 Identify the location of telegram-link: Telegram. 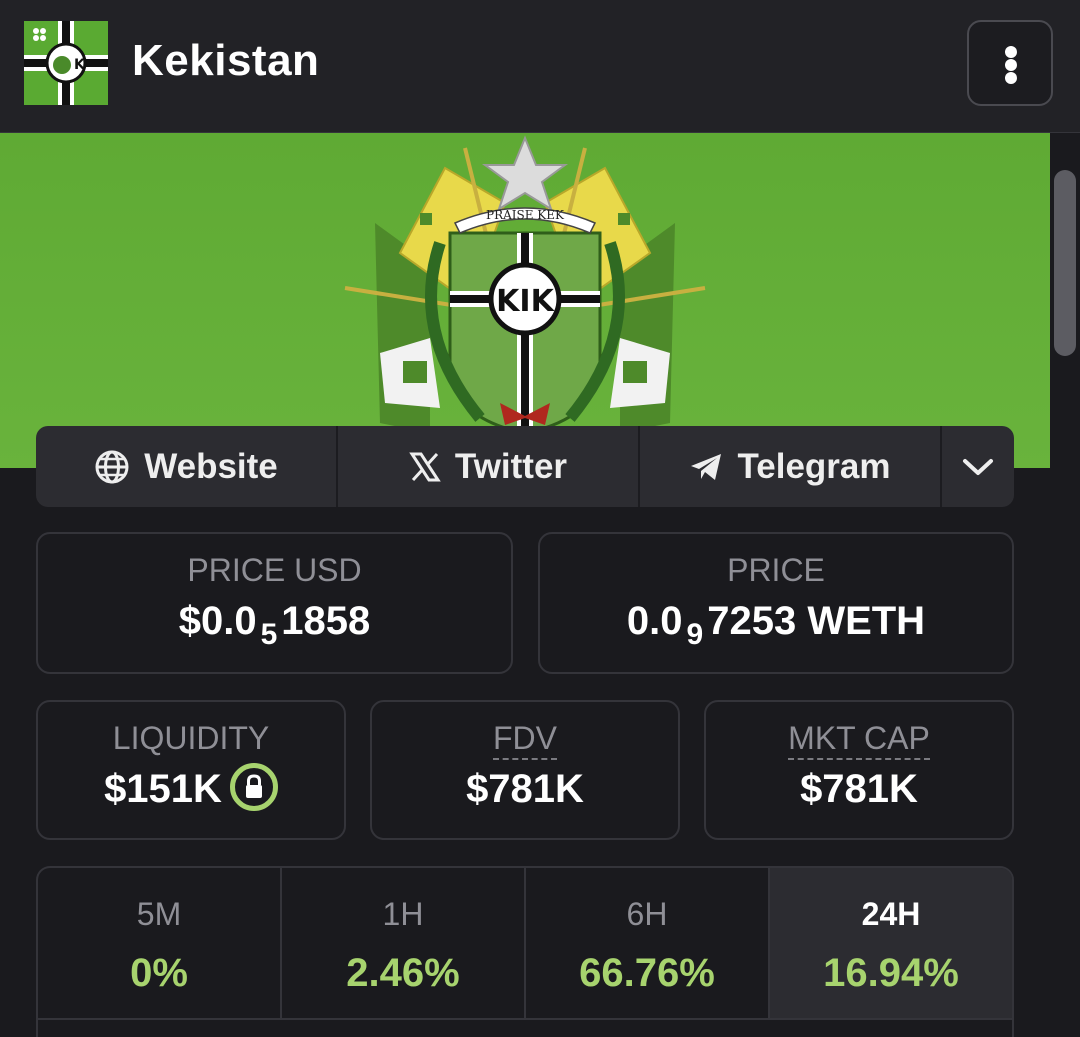
(789, 466).